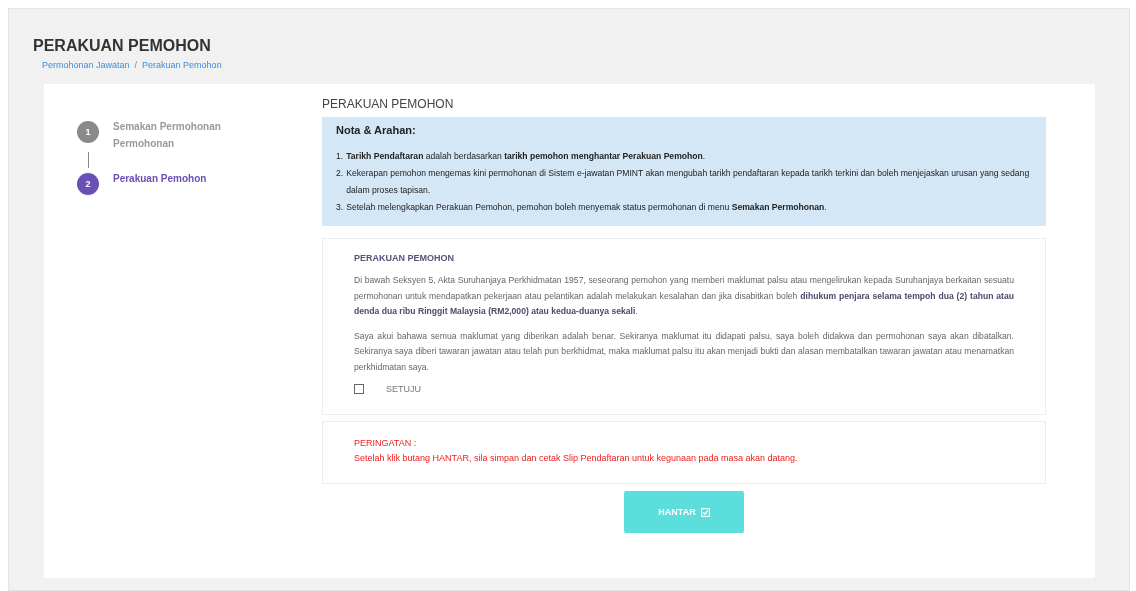 The height and width of the screenshot is (591, 1136). I want to click on declaration-paragraph: Di bawah Seksyen 5, Akta Suruhanjaya Perkhidmatan 1957, seseorang pemohon yang memberi maklumat palsu atau mengelirukan kepada Suruhanjaya berkaitan sesuatu permohonan untuk mendapatkan pekerjaan atau pelantikan adalah melakukan kesalahan dan jika disabitkan boleh dihukum penjara selama tempoh dua (2) tahun atau denda dua ribu Ringgit Malaysia (RM2,000) atau kedua-duanya sekali., so click(684, 296).